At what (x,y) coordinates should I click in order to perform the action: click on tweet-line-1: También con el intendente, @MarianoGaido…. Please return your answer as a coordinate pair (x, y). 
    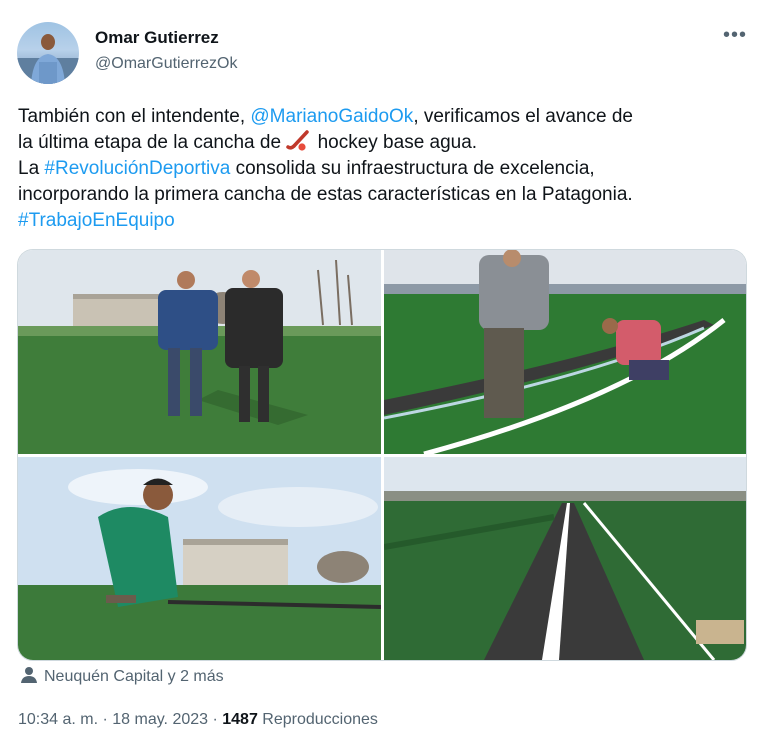
    Looking at the image, I should click on (388, 117).